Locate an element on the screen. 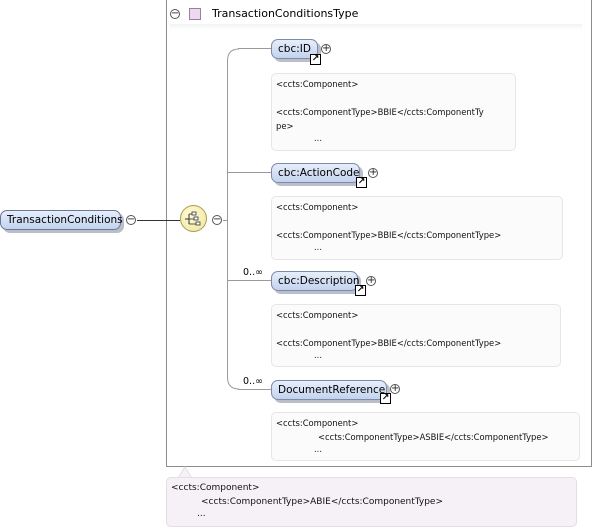 The height and width of the screenshot is (530, 595). element-node-description: cbc:Description is located at coordinates (315, 281).